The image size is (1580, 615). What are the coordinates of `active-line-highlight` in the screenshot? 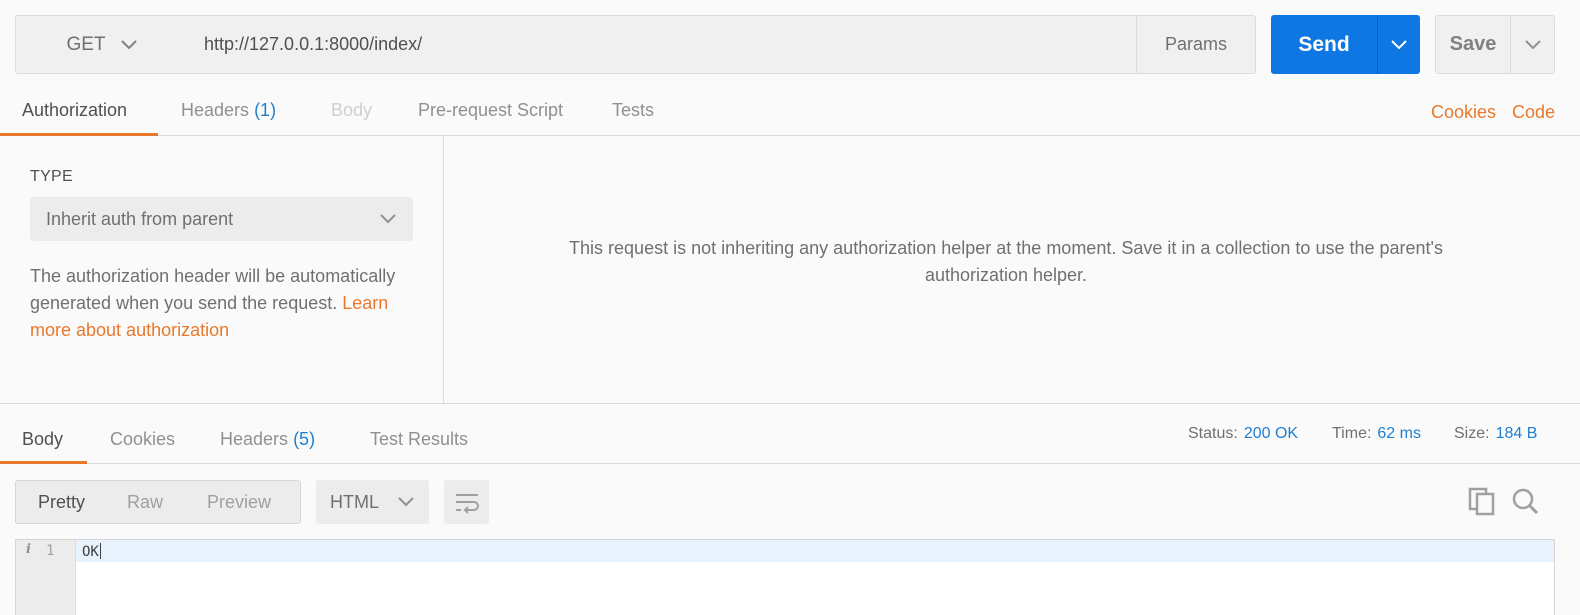 It's located at (815, 551).